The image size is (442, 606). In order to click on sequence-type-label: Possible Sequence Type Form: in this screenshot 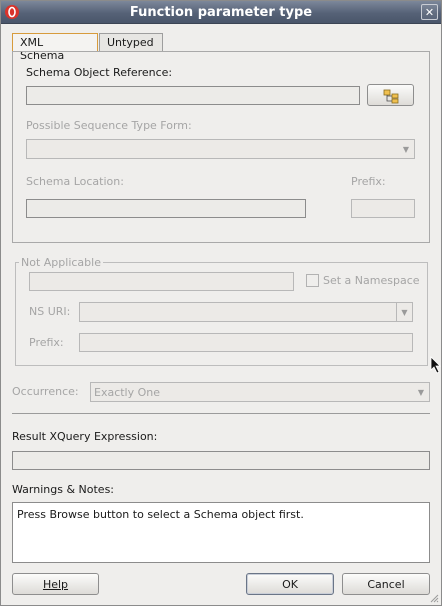, I will do `click(109, 125)`.